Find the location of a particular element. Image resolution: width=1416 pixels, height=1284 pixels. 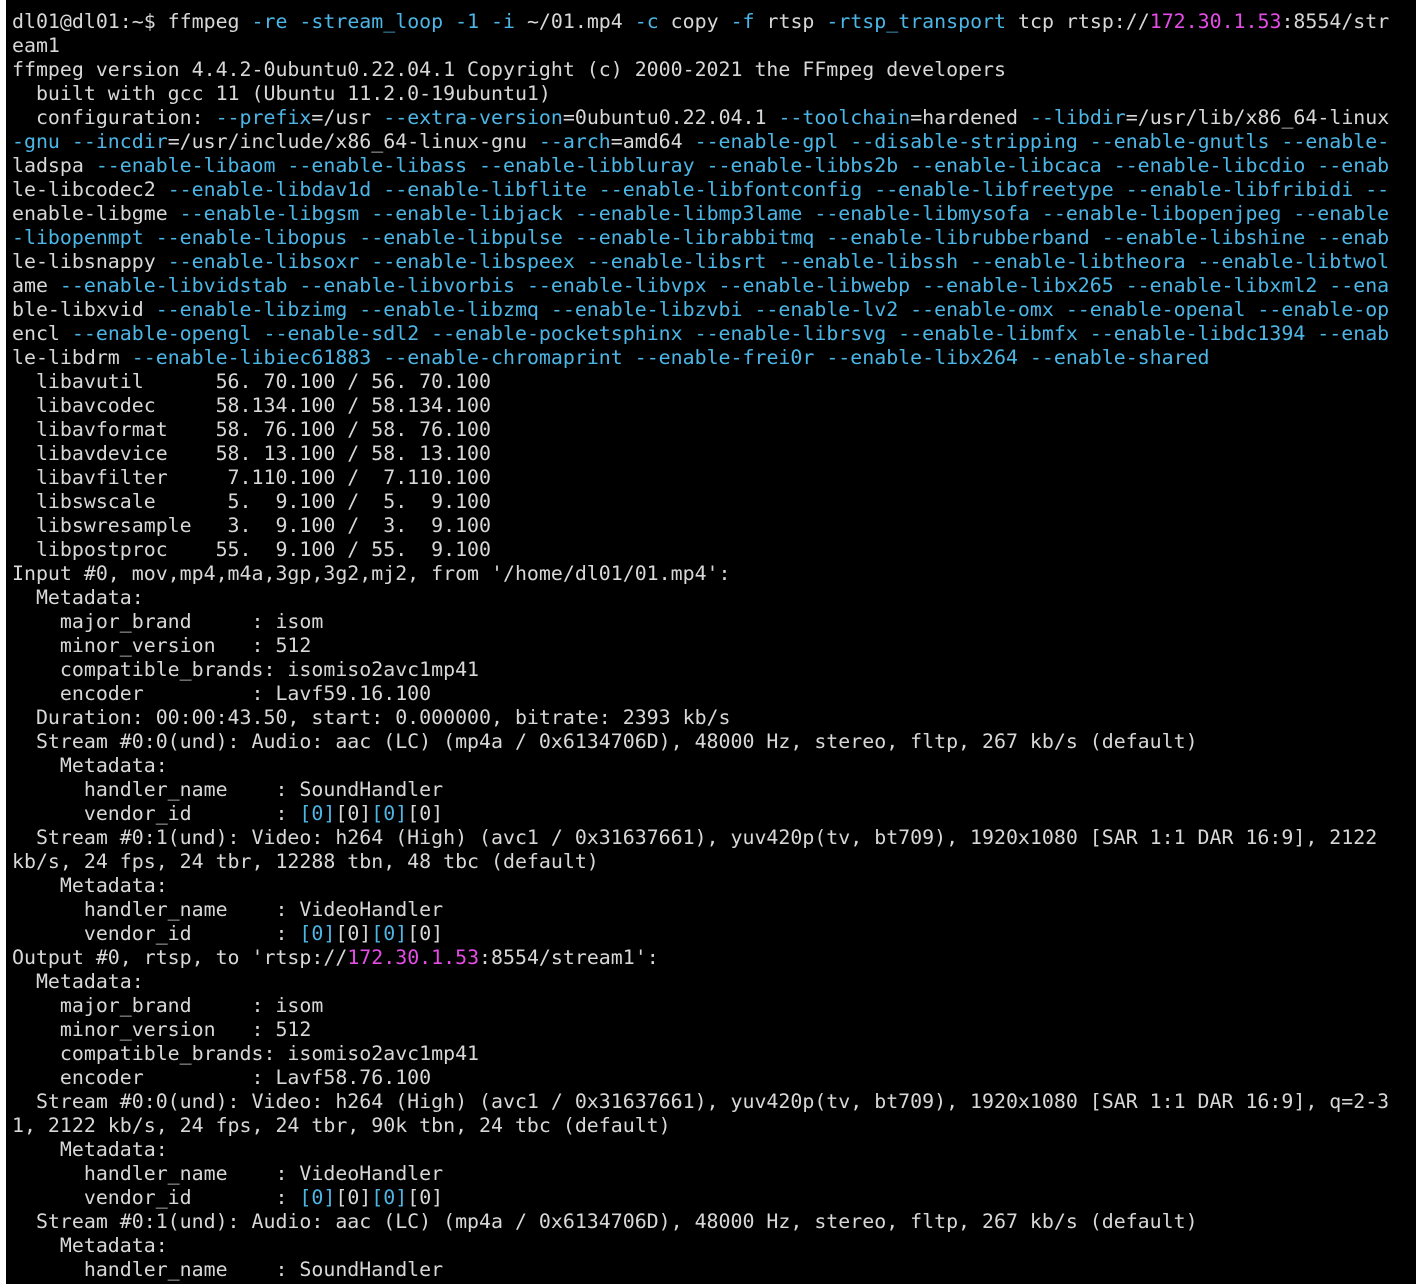

output-line: libavutil 56. 70.100 / 56. 70.100 is located at coordinates (712, 382).